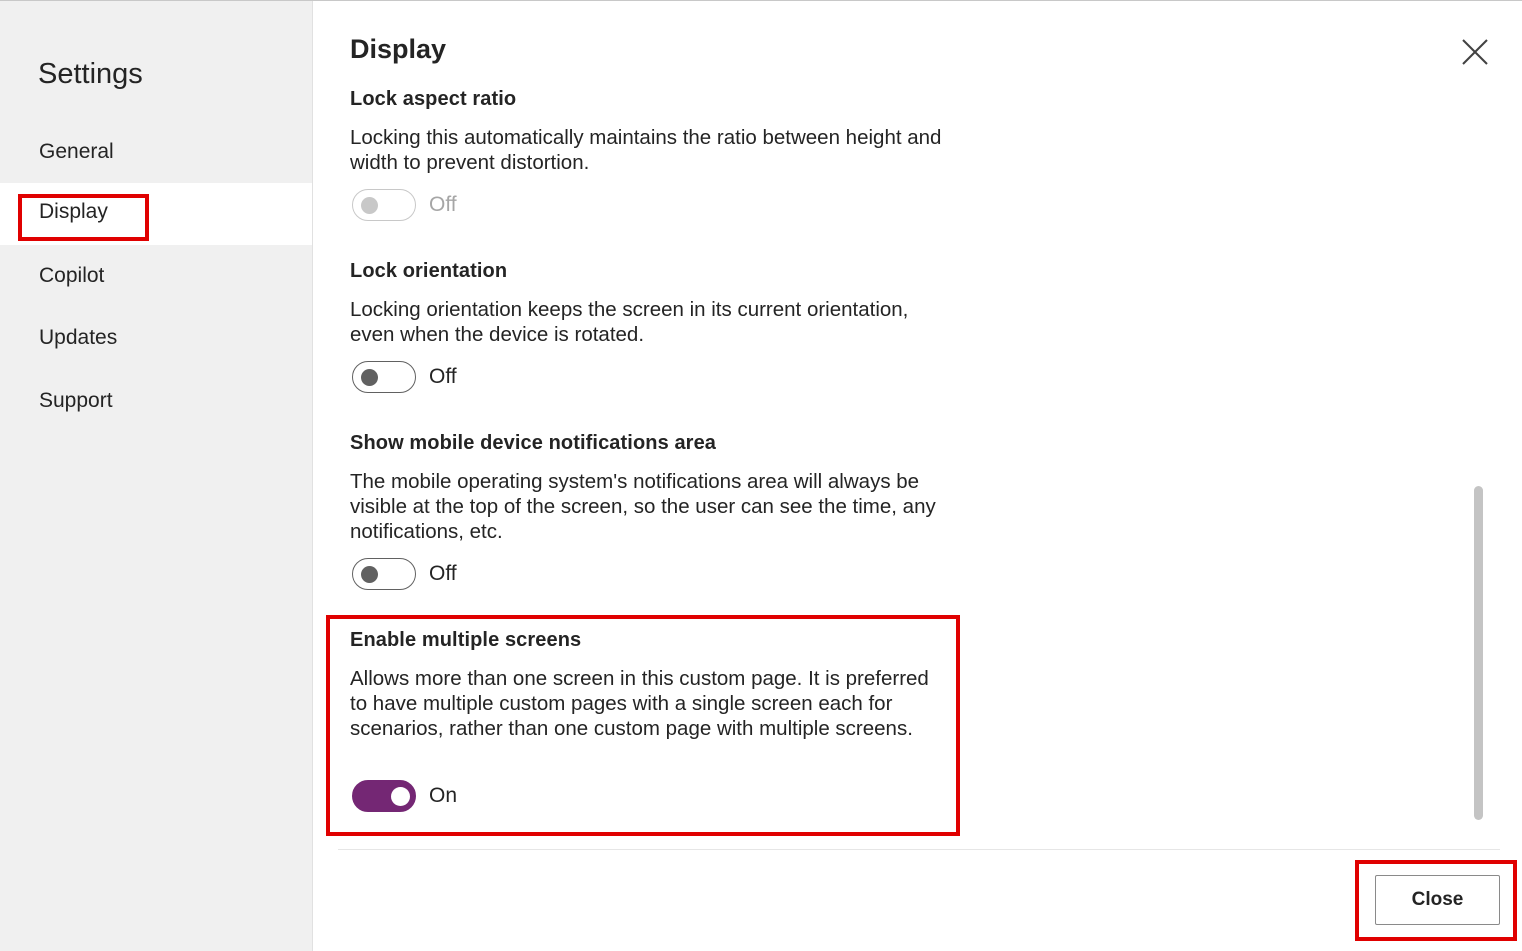 The image size is (1522, 951). I want to click on notifications-area-toggle-row: Off, so click(404, 574).